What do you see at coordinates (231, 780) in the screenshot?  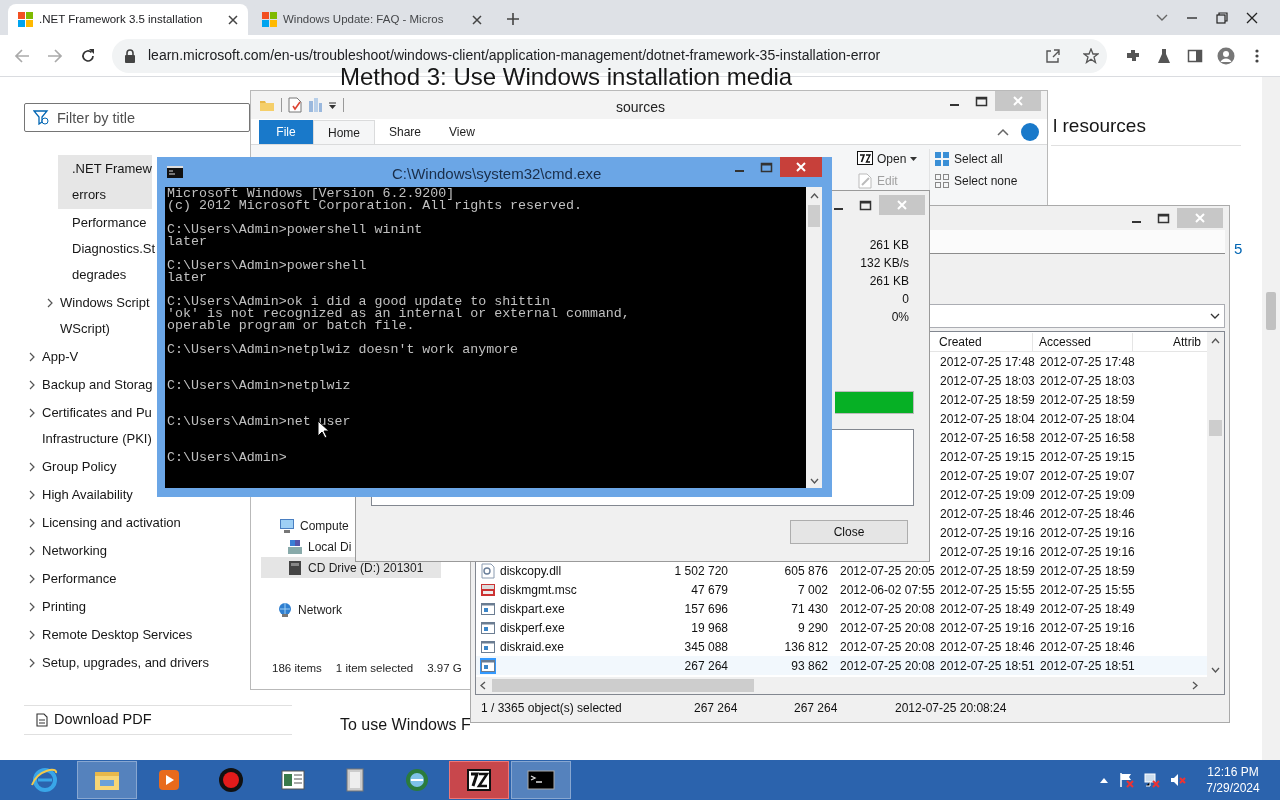 I see `record-icon` at bounding box center [231, 780].